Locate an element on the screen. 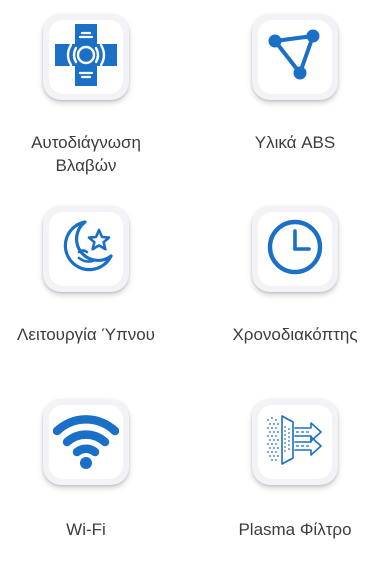 Image resolution: width=388 pixels, height=565 pixels. self-diagnosis-cross-icon is located at coordinates (86, 57).